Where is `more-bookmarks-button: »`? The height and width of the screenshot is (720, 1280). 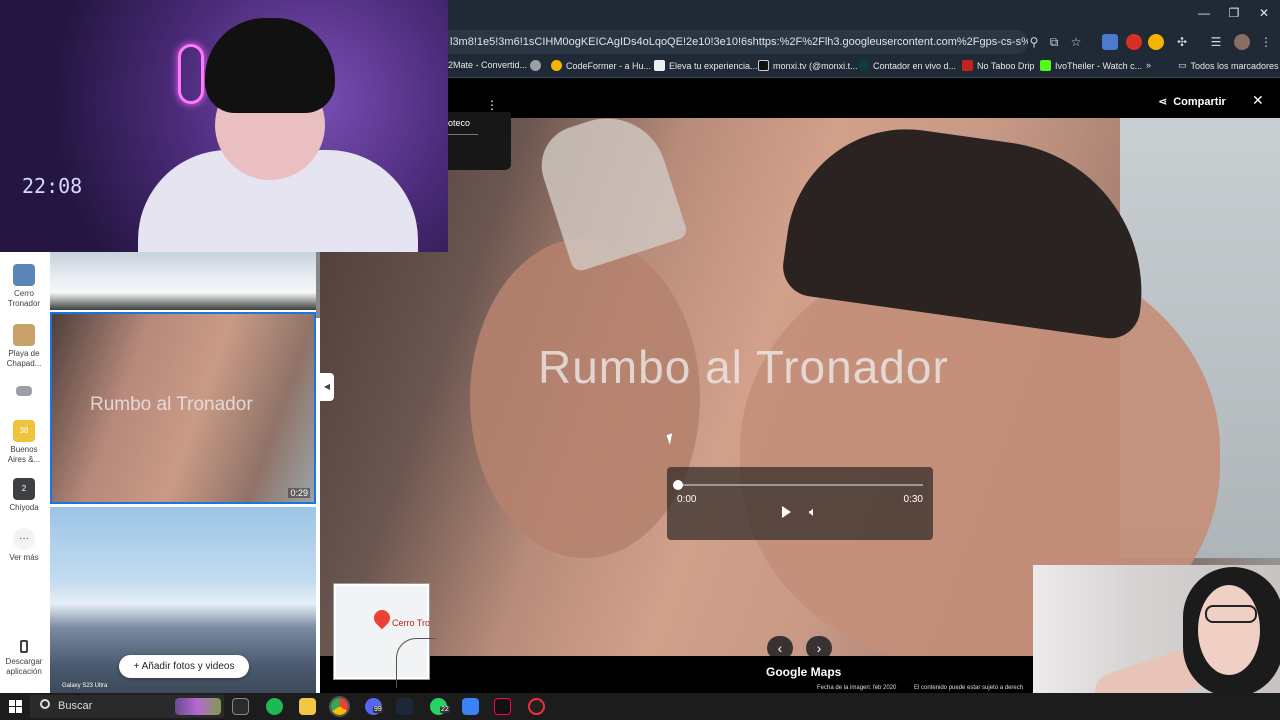 more-bookmarks-button: » is located at coordinates (1148, 65).